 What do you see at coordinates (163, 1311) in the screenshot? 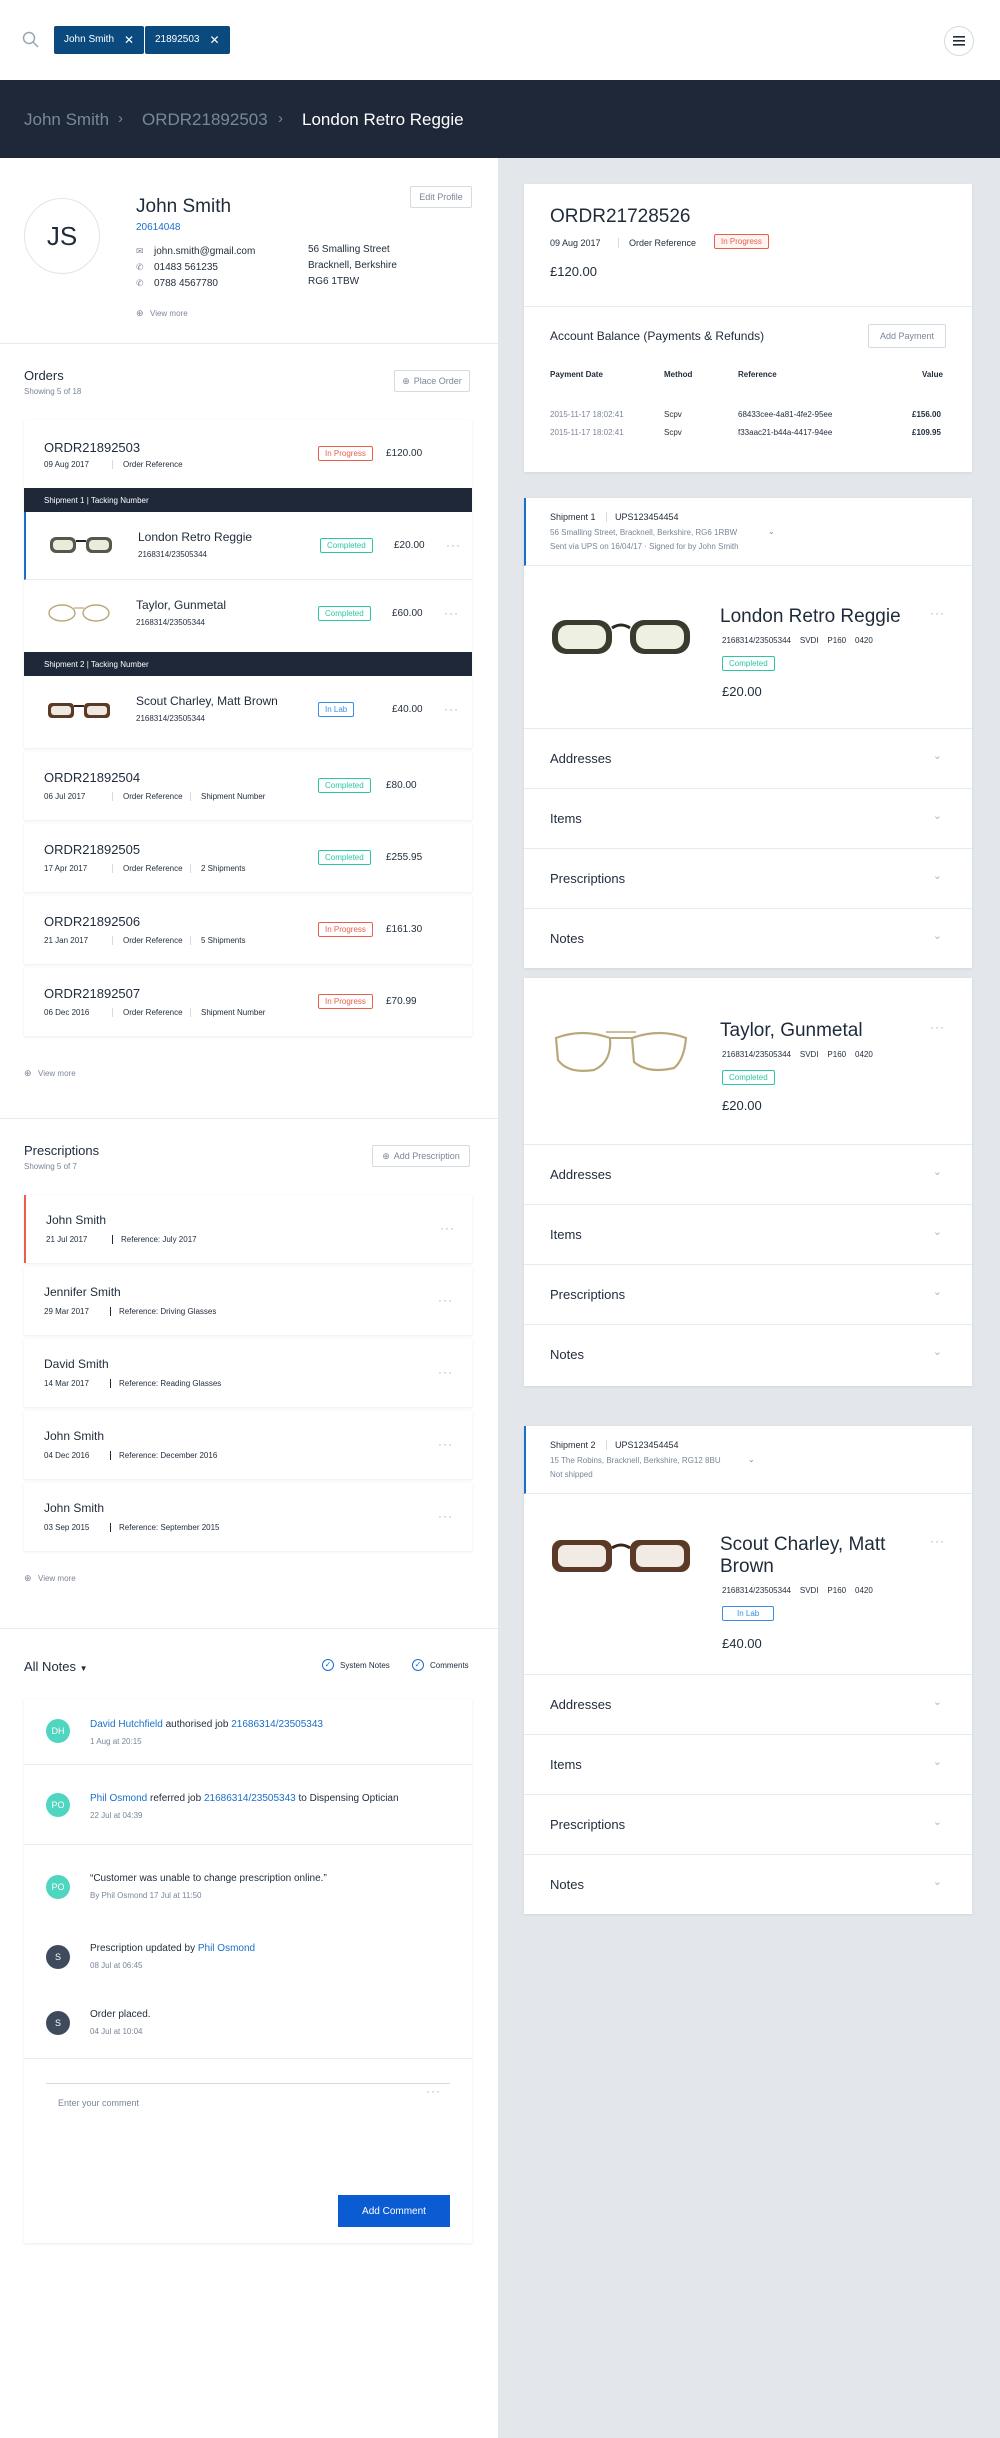
I see `prescription-reference: Reference: Driving Glasses` at bounding box center [163, 1311].